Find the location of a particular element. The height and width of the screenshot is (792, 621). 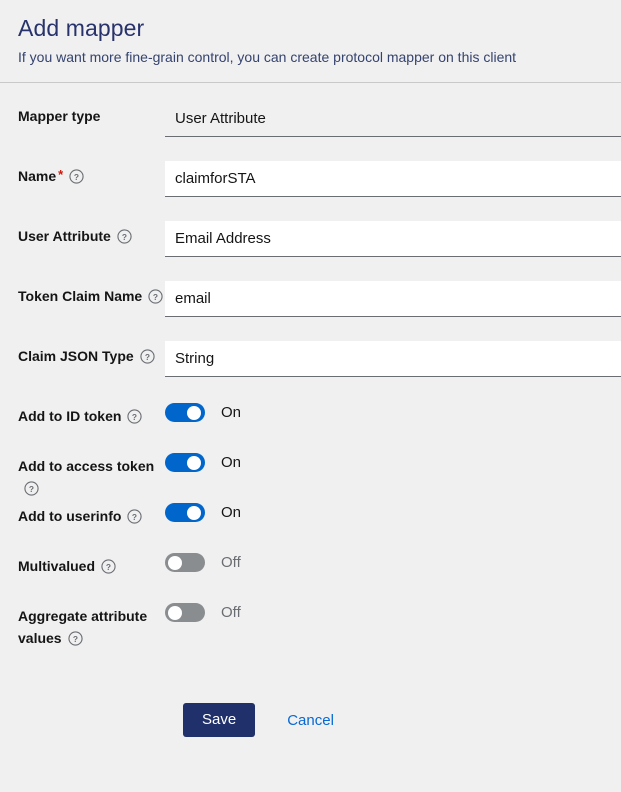

page-title: Add mapper is located at coordinates (81, 28).